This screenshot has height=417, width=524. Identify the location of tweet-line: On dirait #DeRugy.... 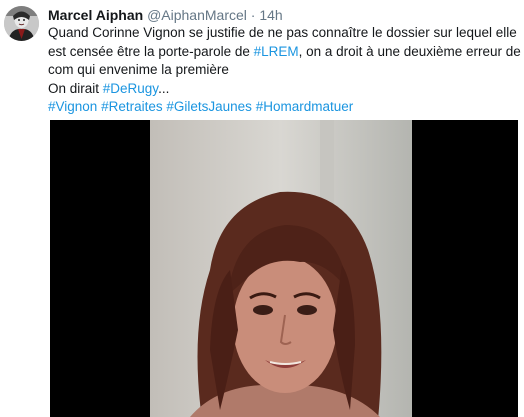
(283, 89).